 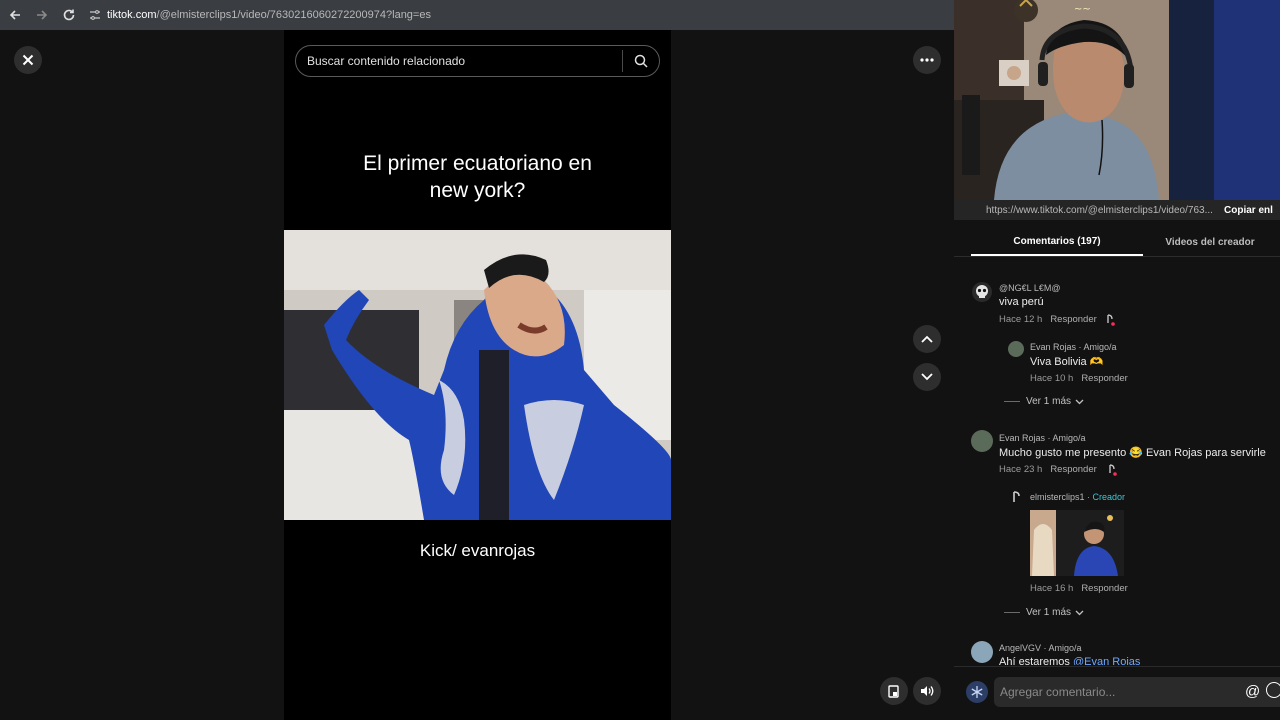 I want to click on close-button, so click(x=28, y=60).